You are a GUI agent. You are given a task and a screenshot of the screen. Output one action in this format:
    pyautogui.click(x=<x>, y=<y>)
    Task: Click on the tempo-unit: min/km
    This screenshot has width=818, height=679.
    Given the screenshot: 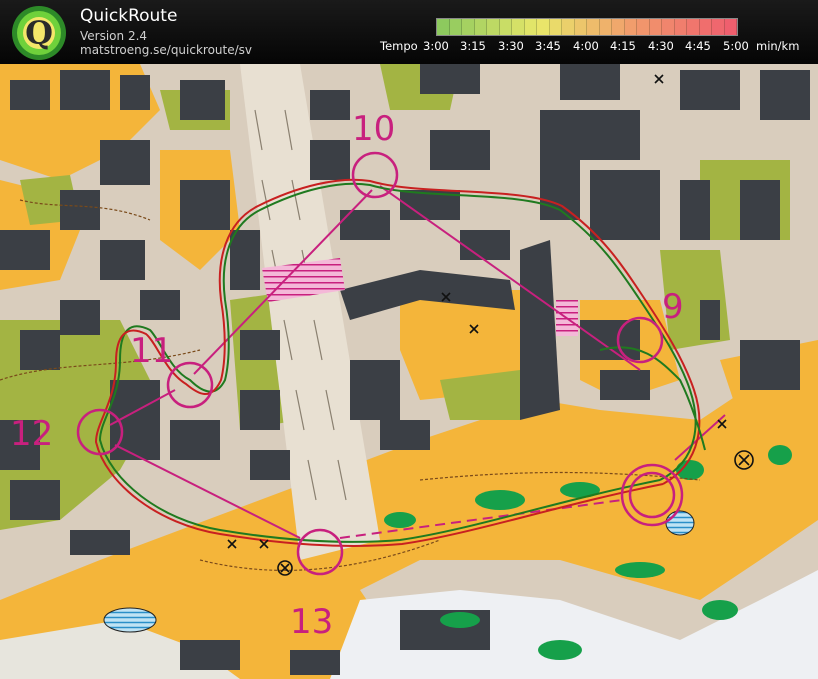 What is the action you would take?
    pyautogui.click(x=778, y=46)
    